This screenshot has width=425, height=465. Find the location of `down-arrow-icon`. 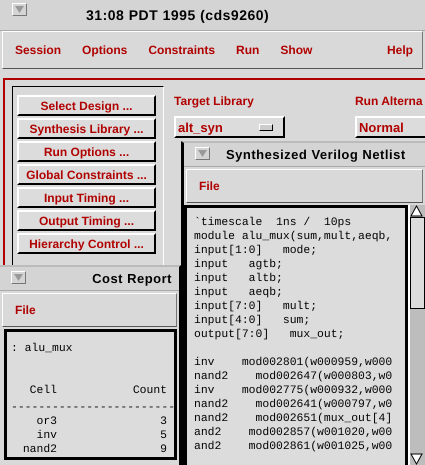

down-arrow-icon is located at coordinates (416, 459).